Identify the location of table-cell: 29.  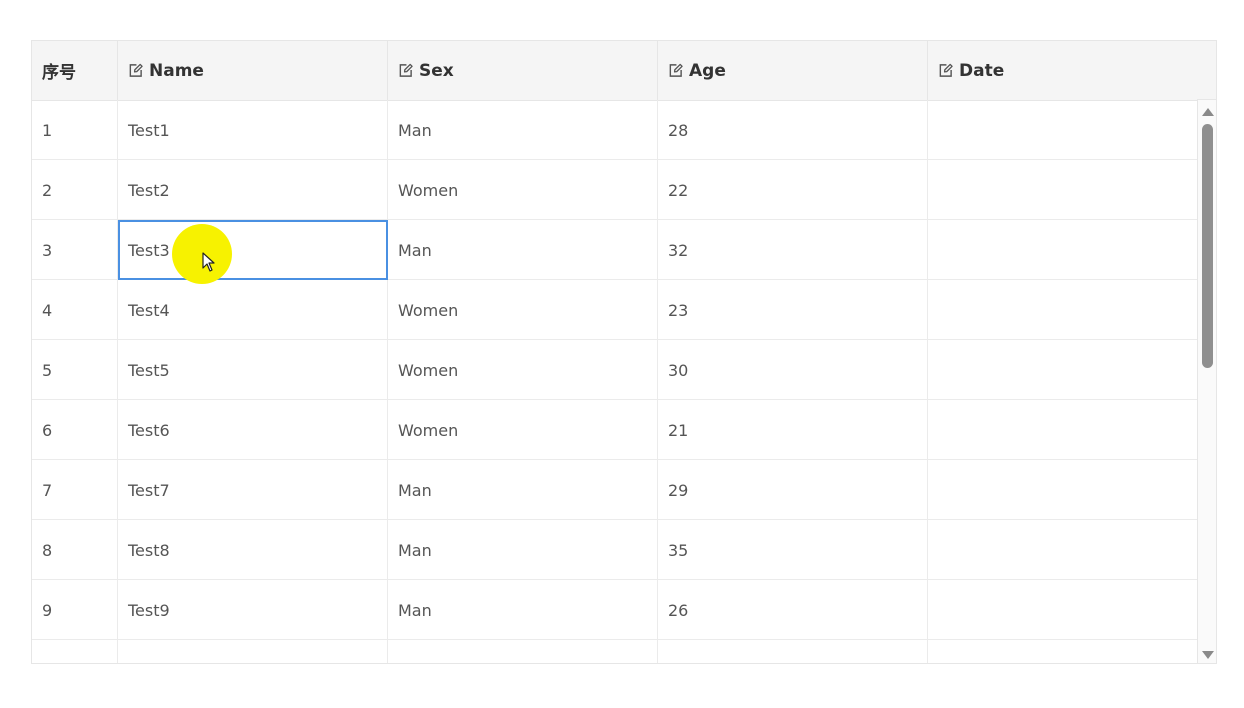
(793, 490).